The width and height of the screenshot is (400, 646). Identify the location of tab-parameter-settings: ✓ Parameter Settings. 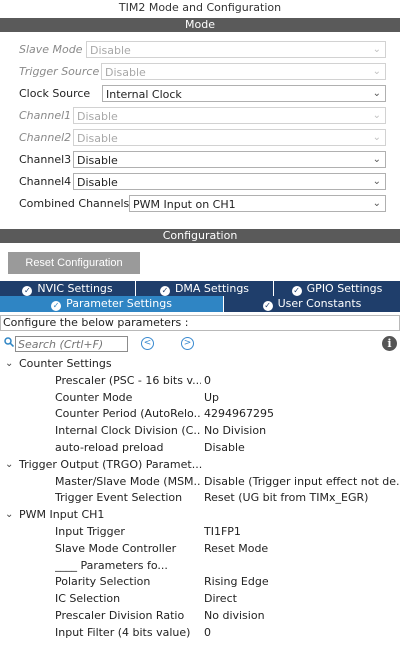
(112, 304).